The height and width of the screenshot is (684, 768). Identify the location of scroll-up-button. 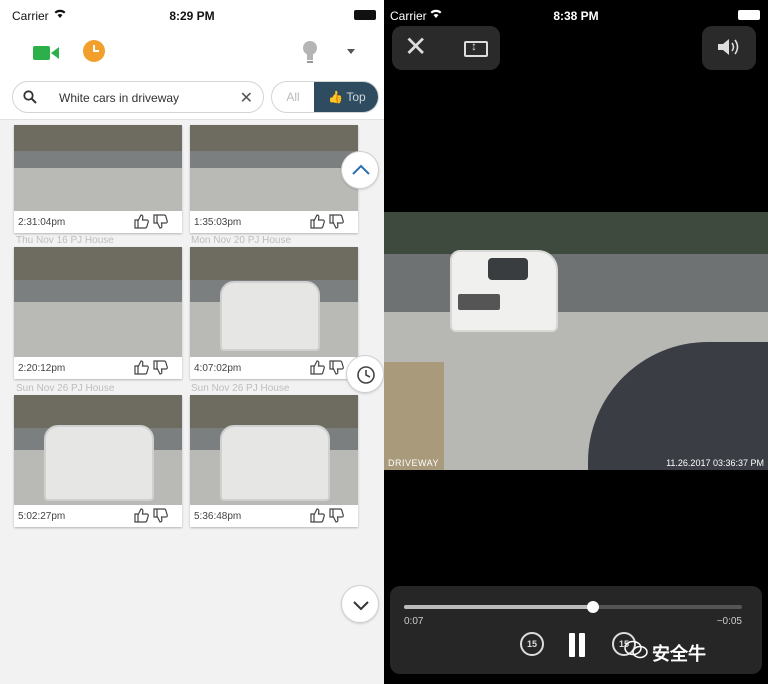
(360, 170).